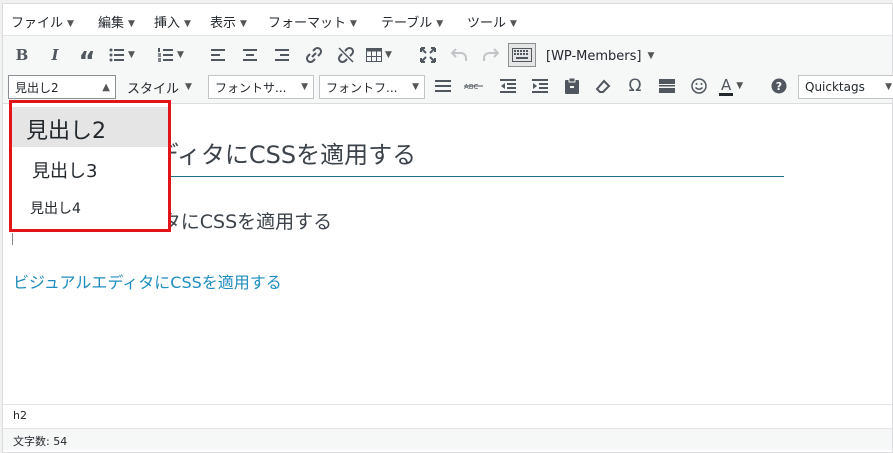 Image resolution: width=893 pixels, height=453 pixels. Describe the element at coordinates (223, 23) in the screenshot. I see `menu-view-label: 表示` at that location.